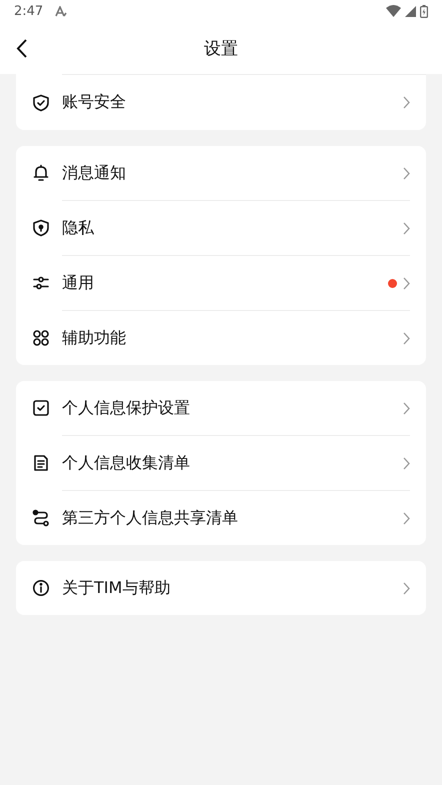 The height and width of the screenshot is (785, 442). I want to click on checkbox-icon, so click(41, 408).